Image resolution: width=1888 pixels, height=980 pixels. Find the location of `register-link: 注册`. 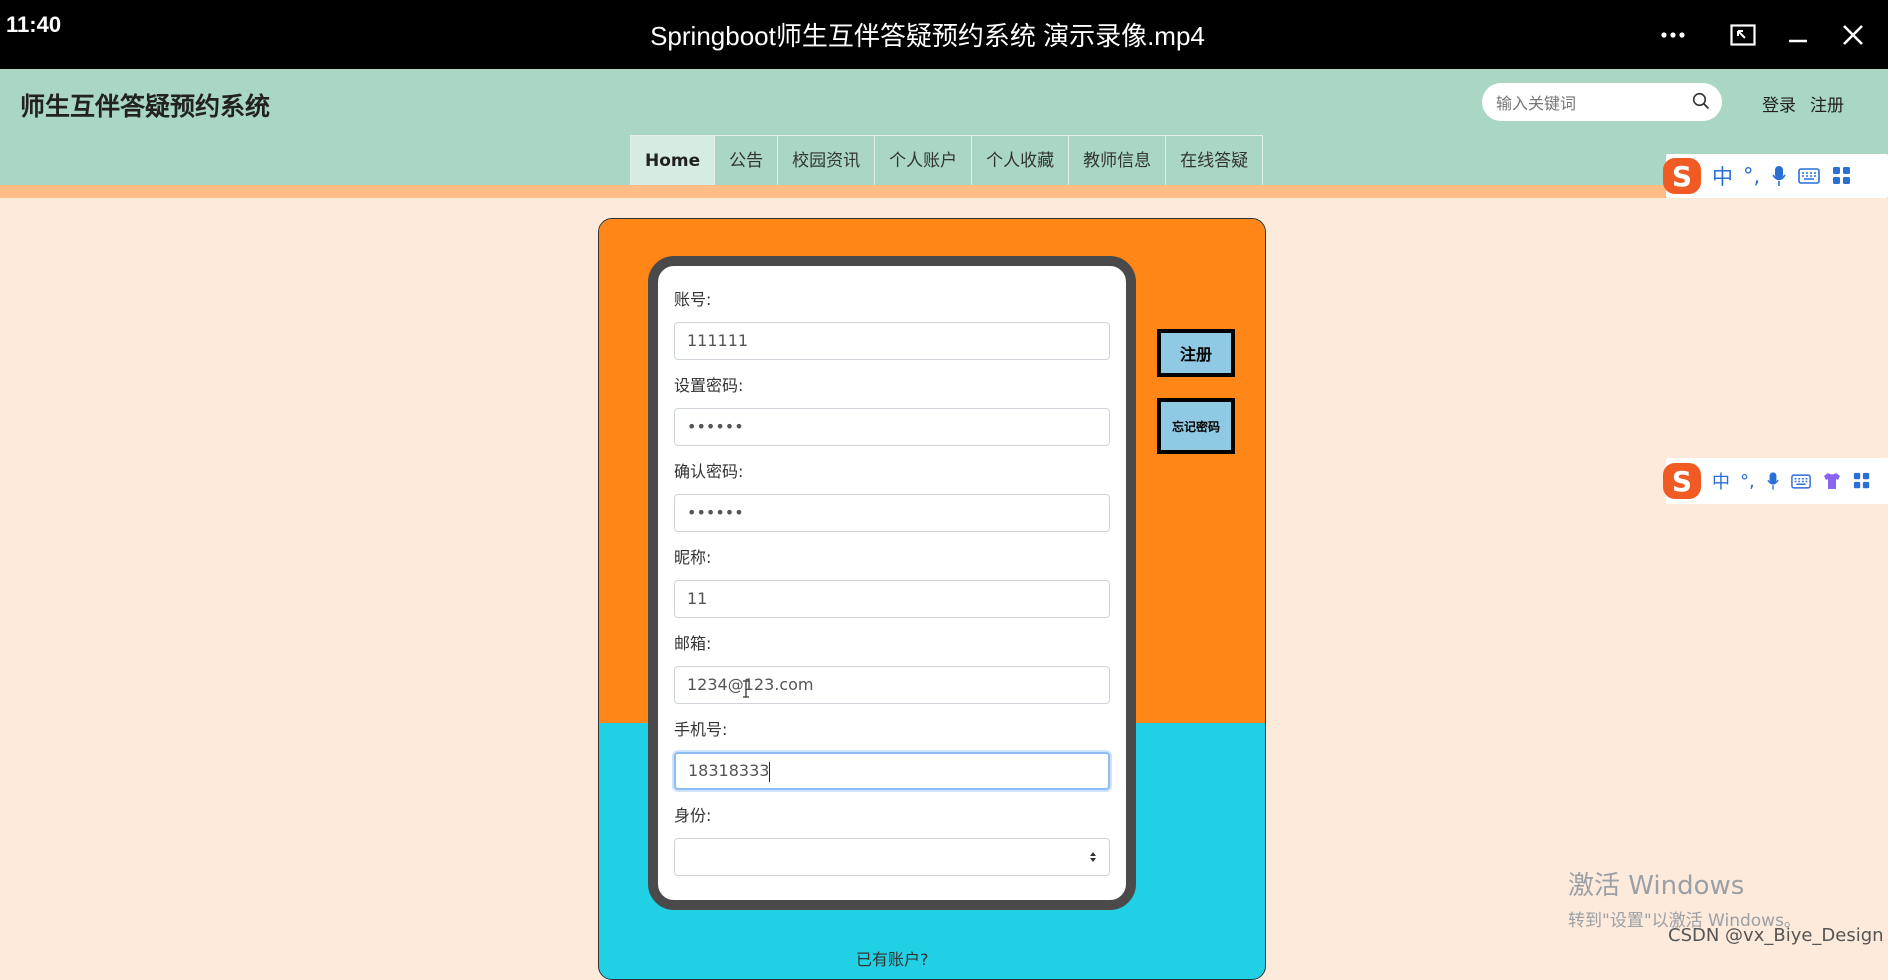

register-link: 注册 is located at coordinates (1827, 103).